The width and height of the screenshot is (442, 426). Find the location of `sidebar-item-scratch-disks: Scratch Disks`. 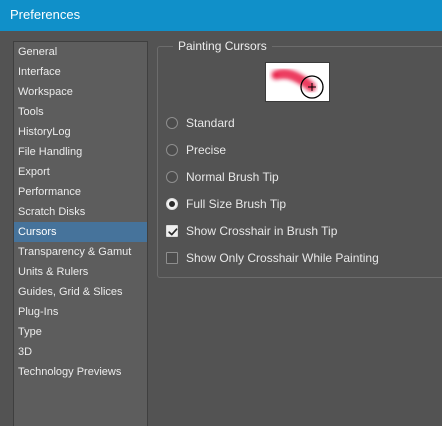

sidebar-item-scratch-disks: Scratch Disks is located at coordinates (80, 212).